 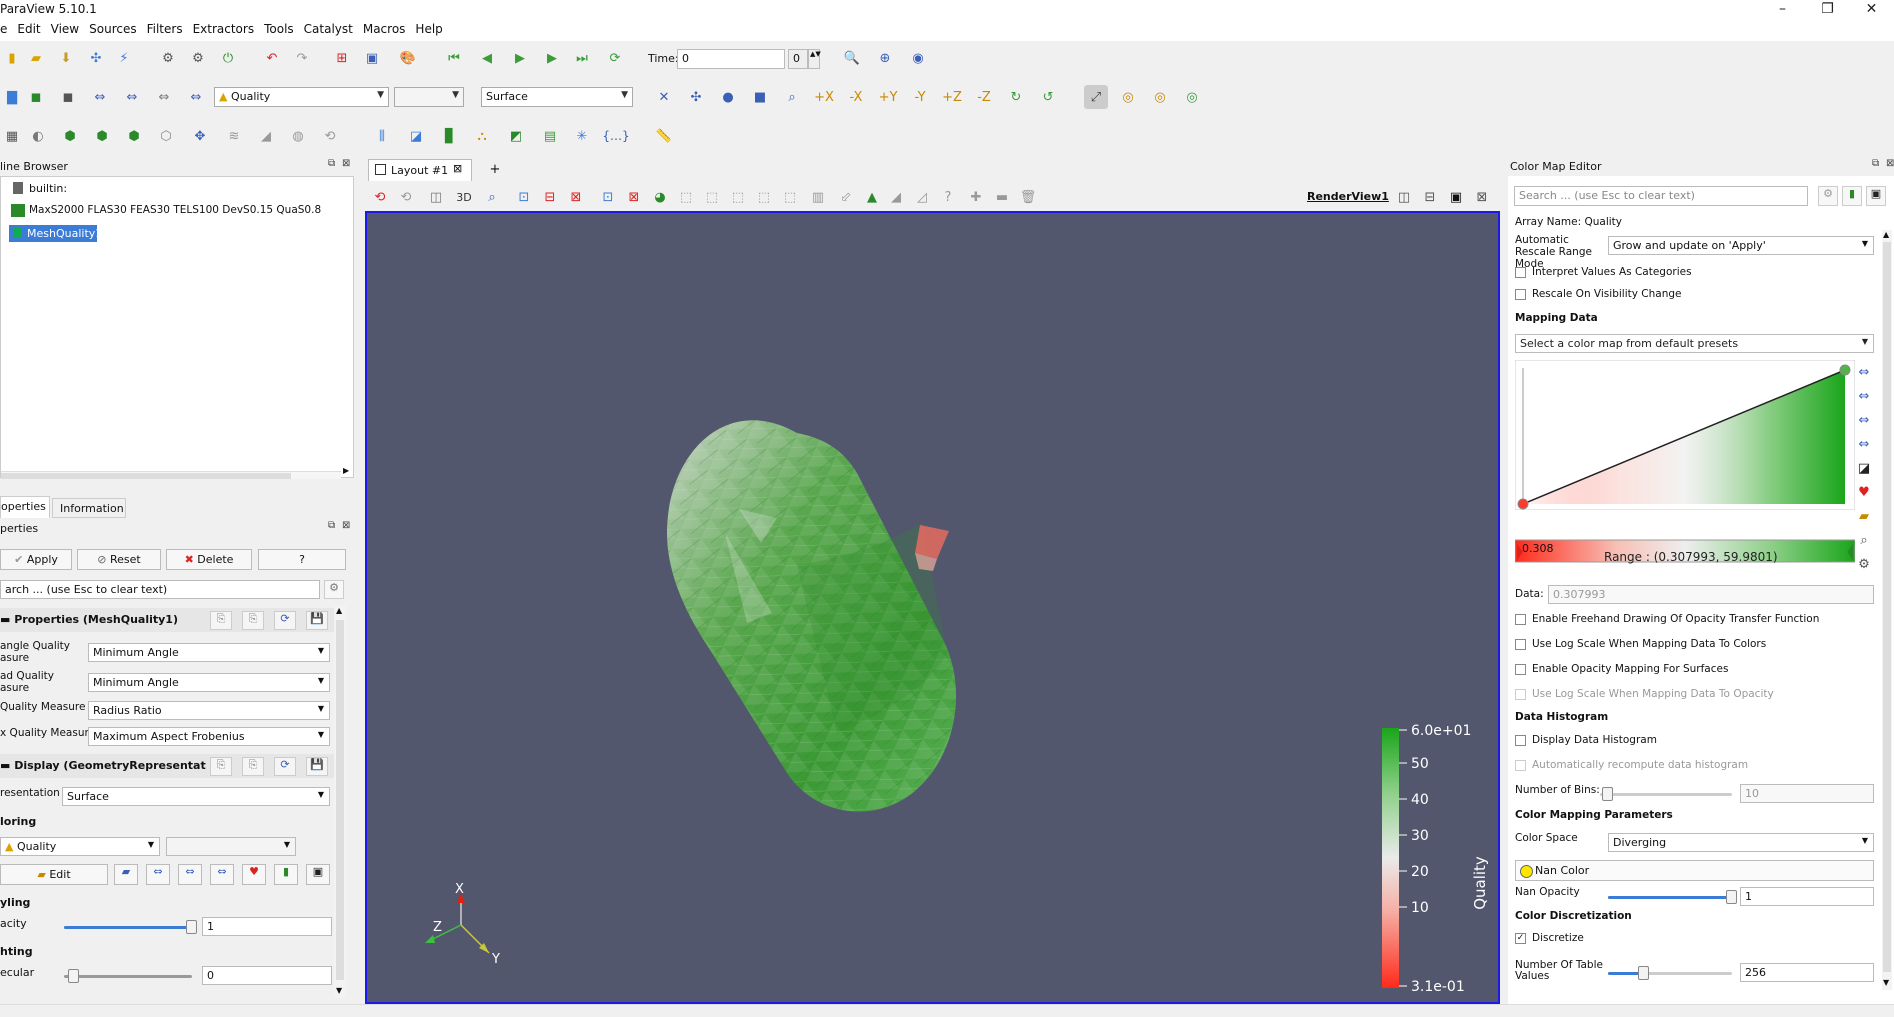 I want to click on save-display-icon: 💾, so click(x=317, y=766).